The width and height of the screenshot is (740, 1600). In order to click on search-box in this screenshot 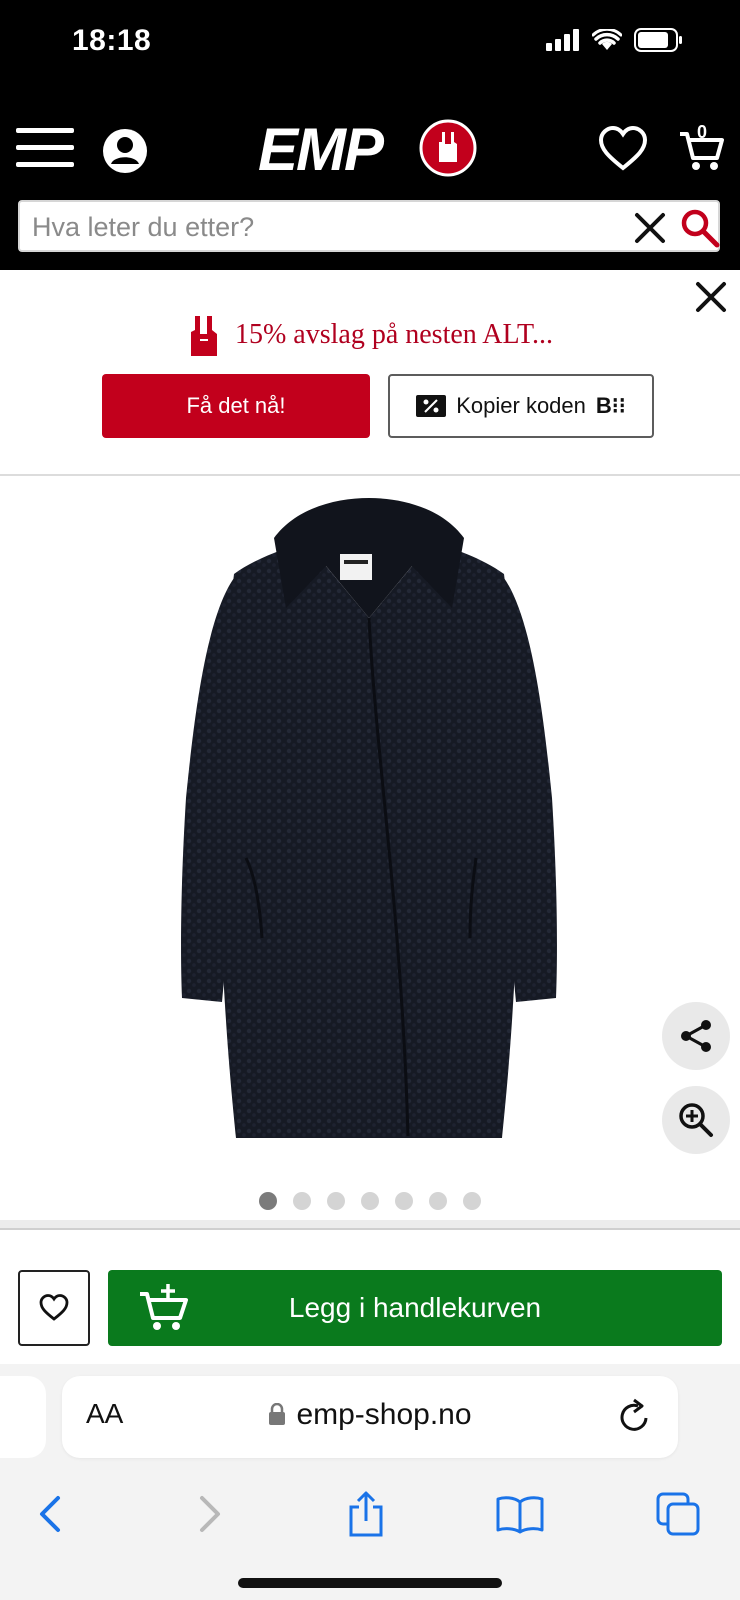, I will do `click(369, 226)`.